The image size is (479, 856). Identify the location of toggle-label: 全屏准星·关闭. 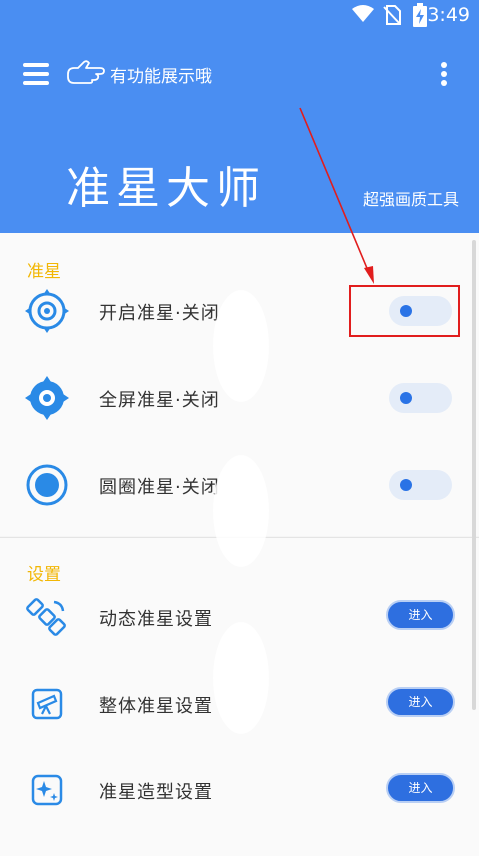
(159, 400).